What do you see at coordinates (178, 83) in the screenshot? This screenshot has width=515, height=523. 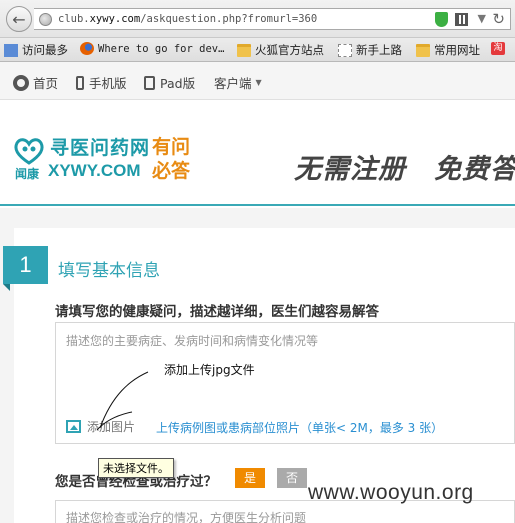 I see `nav-label: Pad版` at bounding box center [178, 83].